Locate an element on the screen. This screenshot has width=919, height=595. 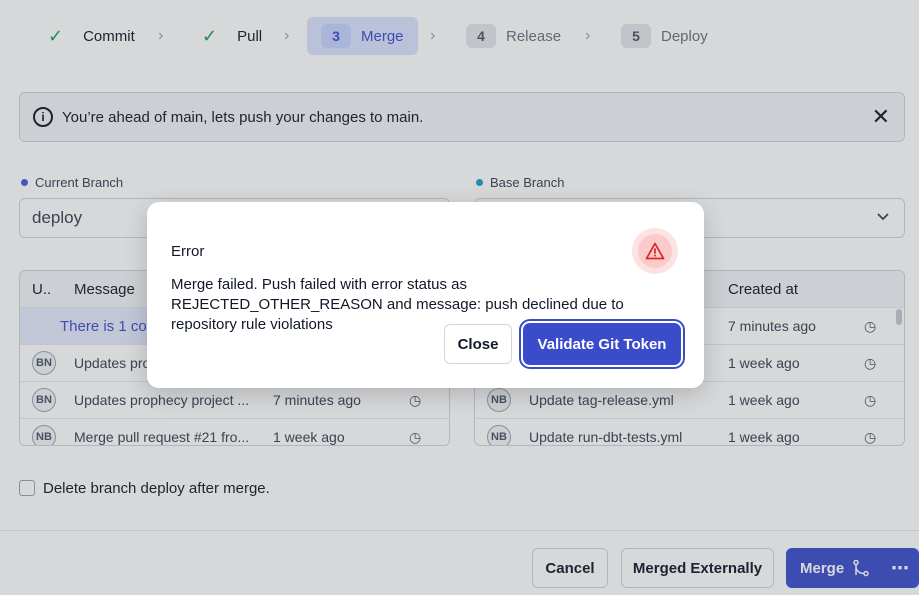
dialog-title: Error is located at coordinates (188, 251).